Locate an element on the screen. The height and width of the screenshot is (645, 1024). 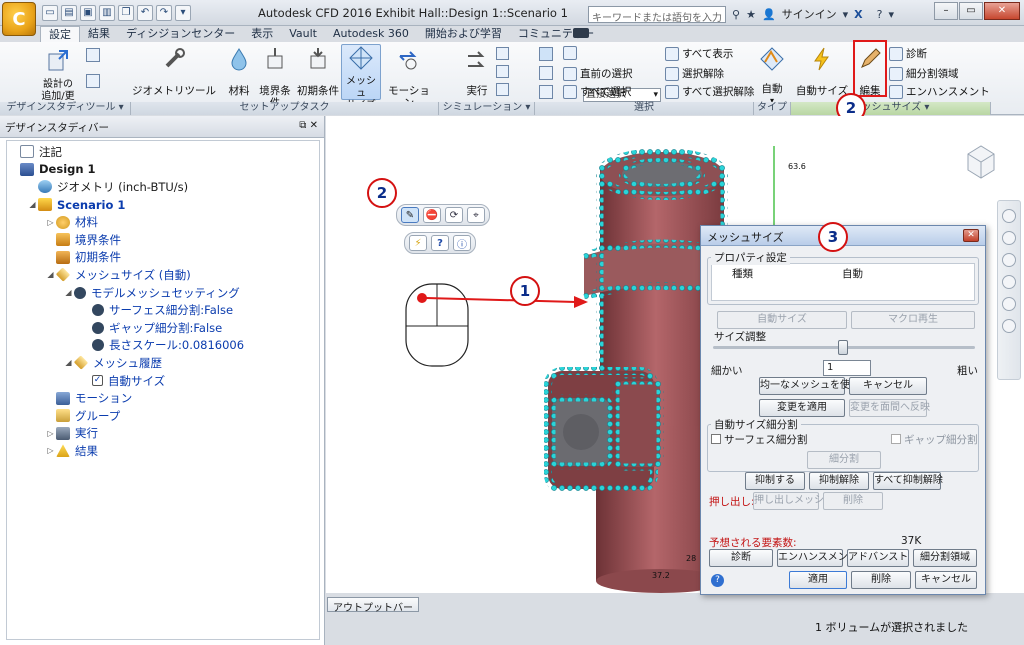
ribbon-tab: 結果 is located at coordinates (99, 34).